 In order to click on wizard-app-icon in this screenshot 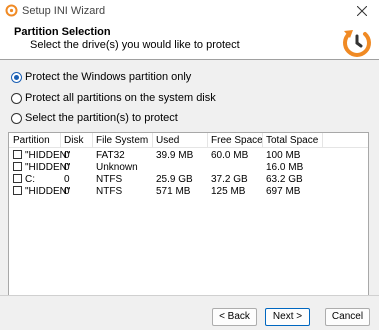, I will do `click(11, 10)`.